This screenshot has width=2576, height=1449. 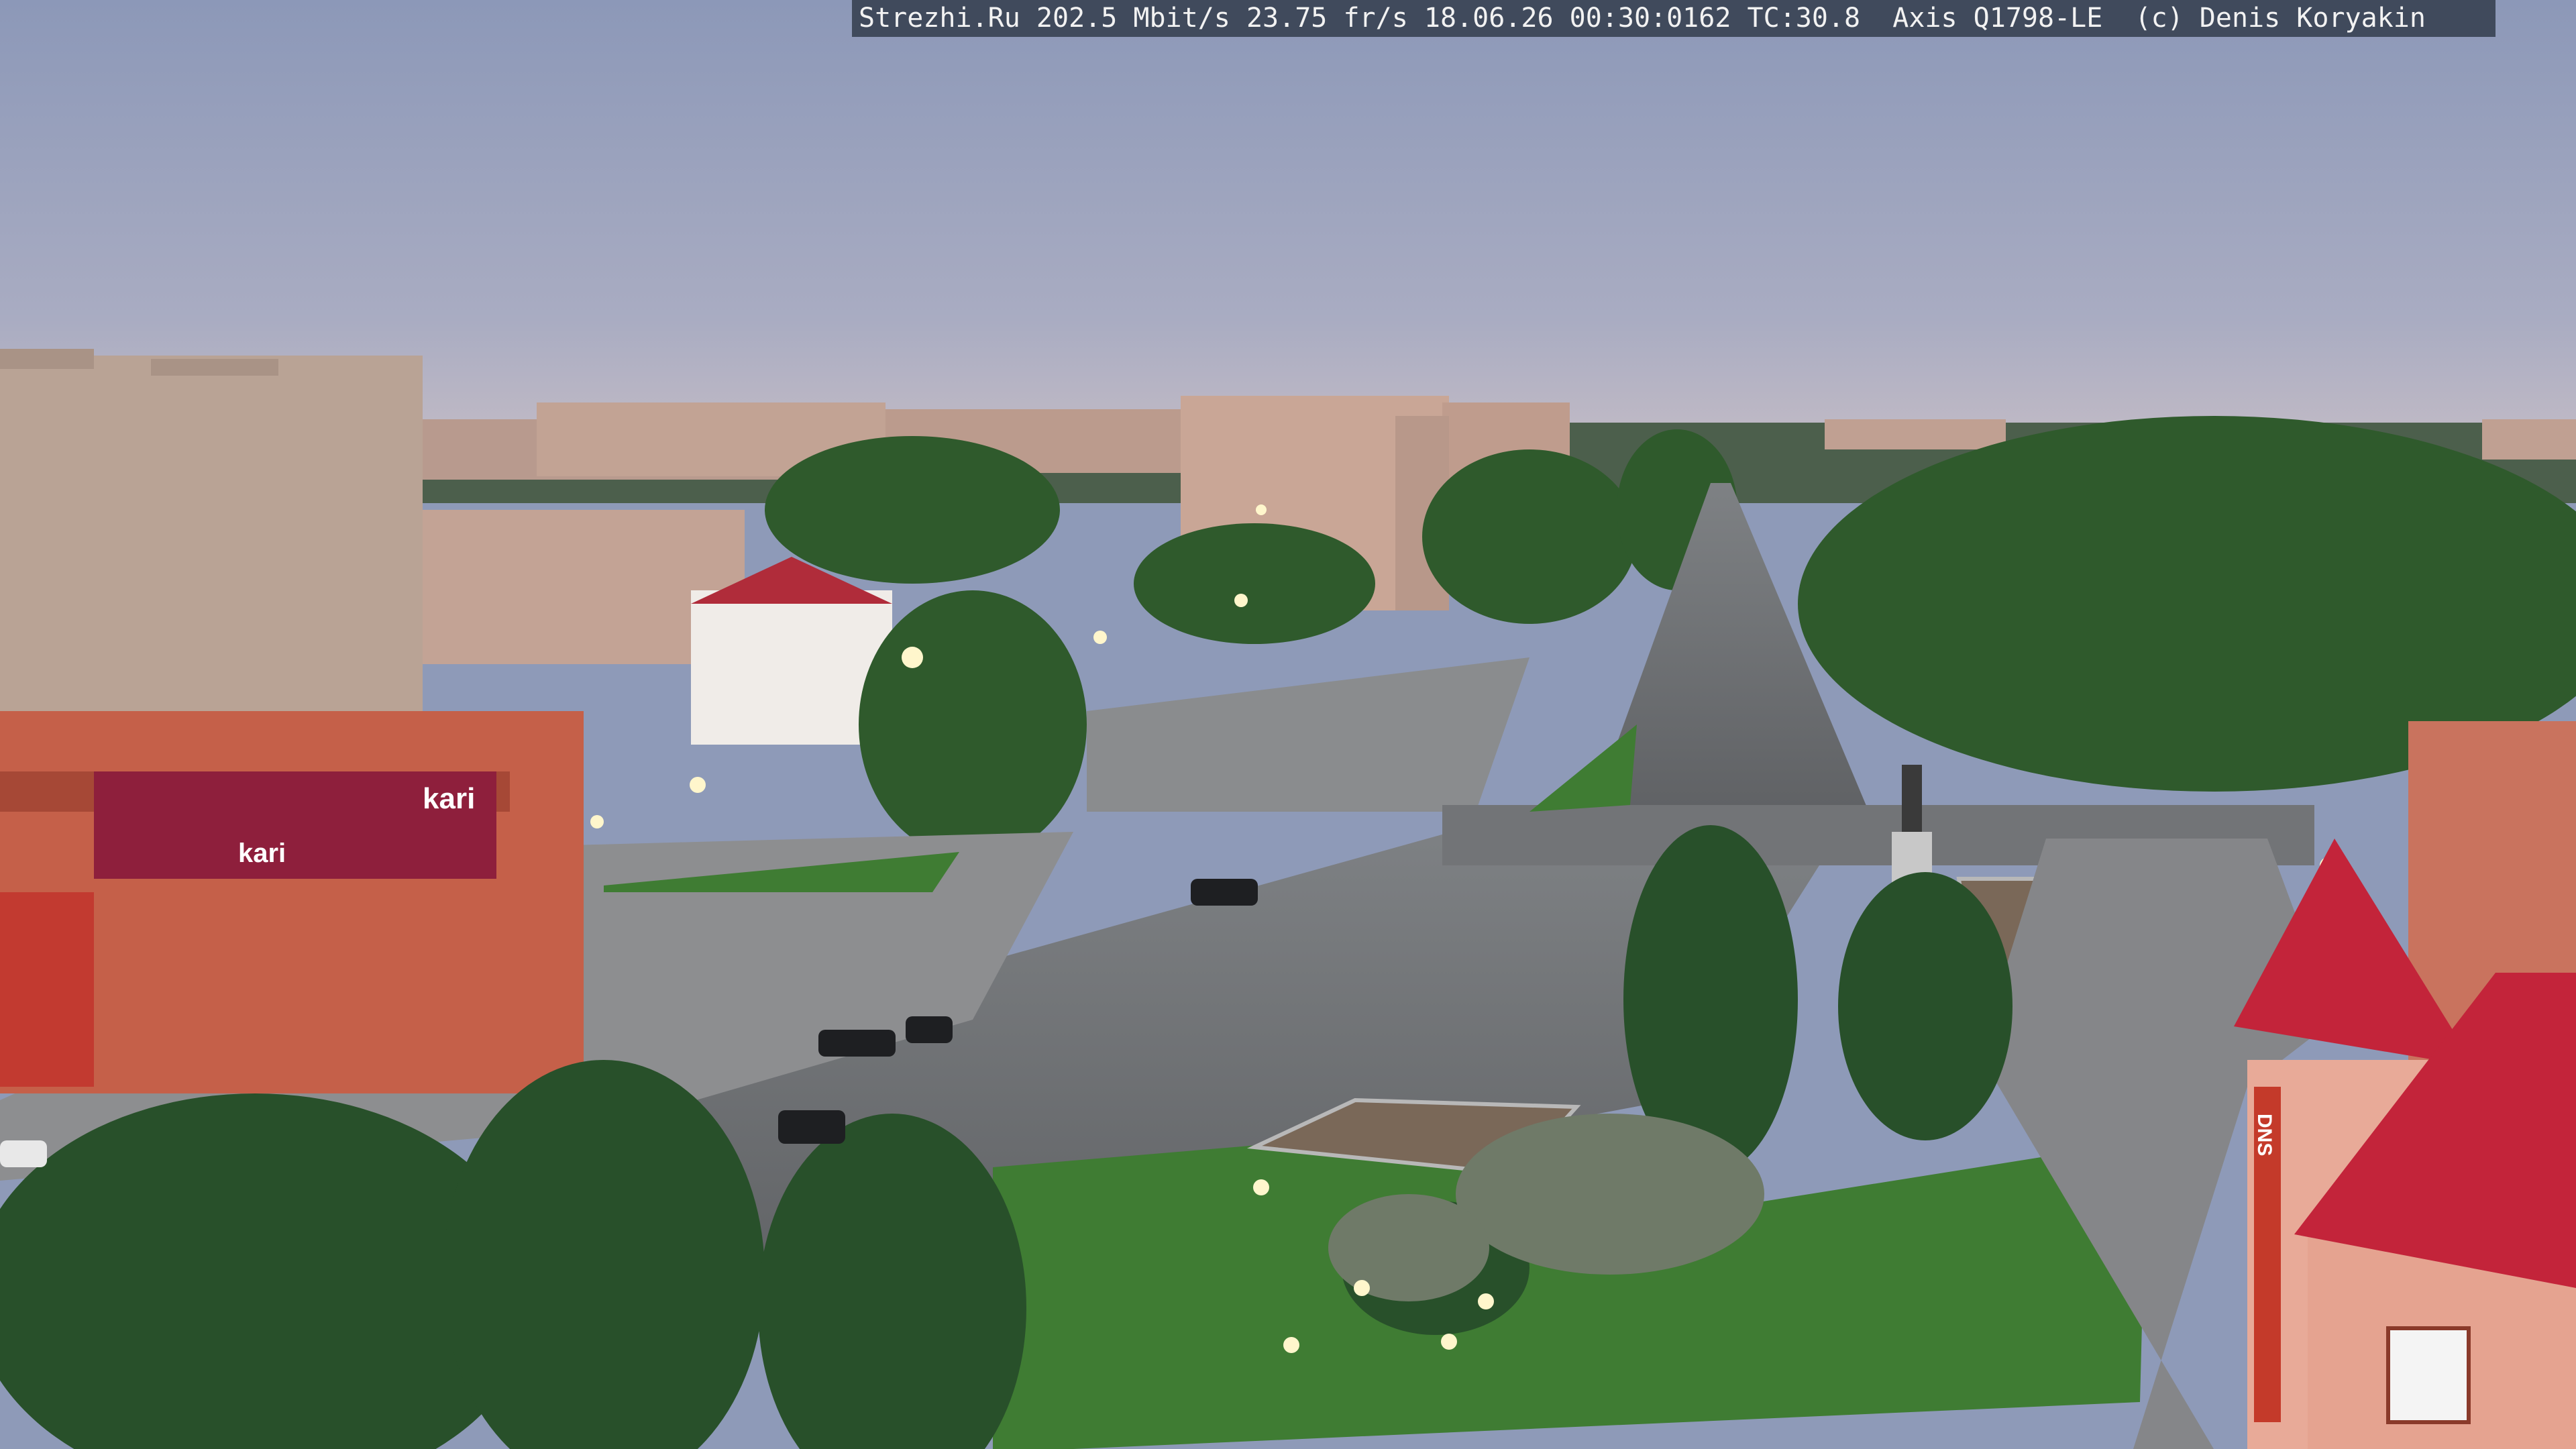 I want to click on dns-vertical-sign: DNS, so click(x=2264, y=1135).